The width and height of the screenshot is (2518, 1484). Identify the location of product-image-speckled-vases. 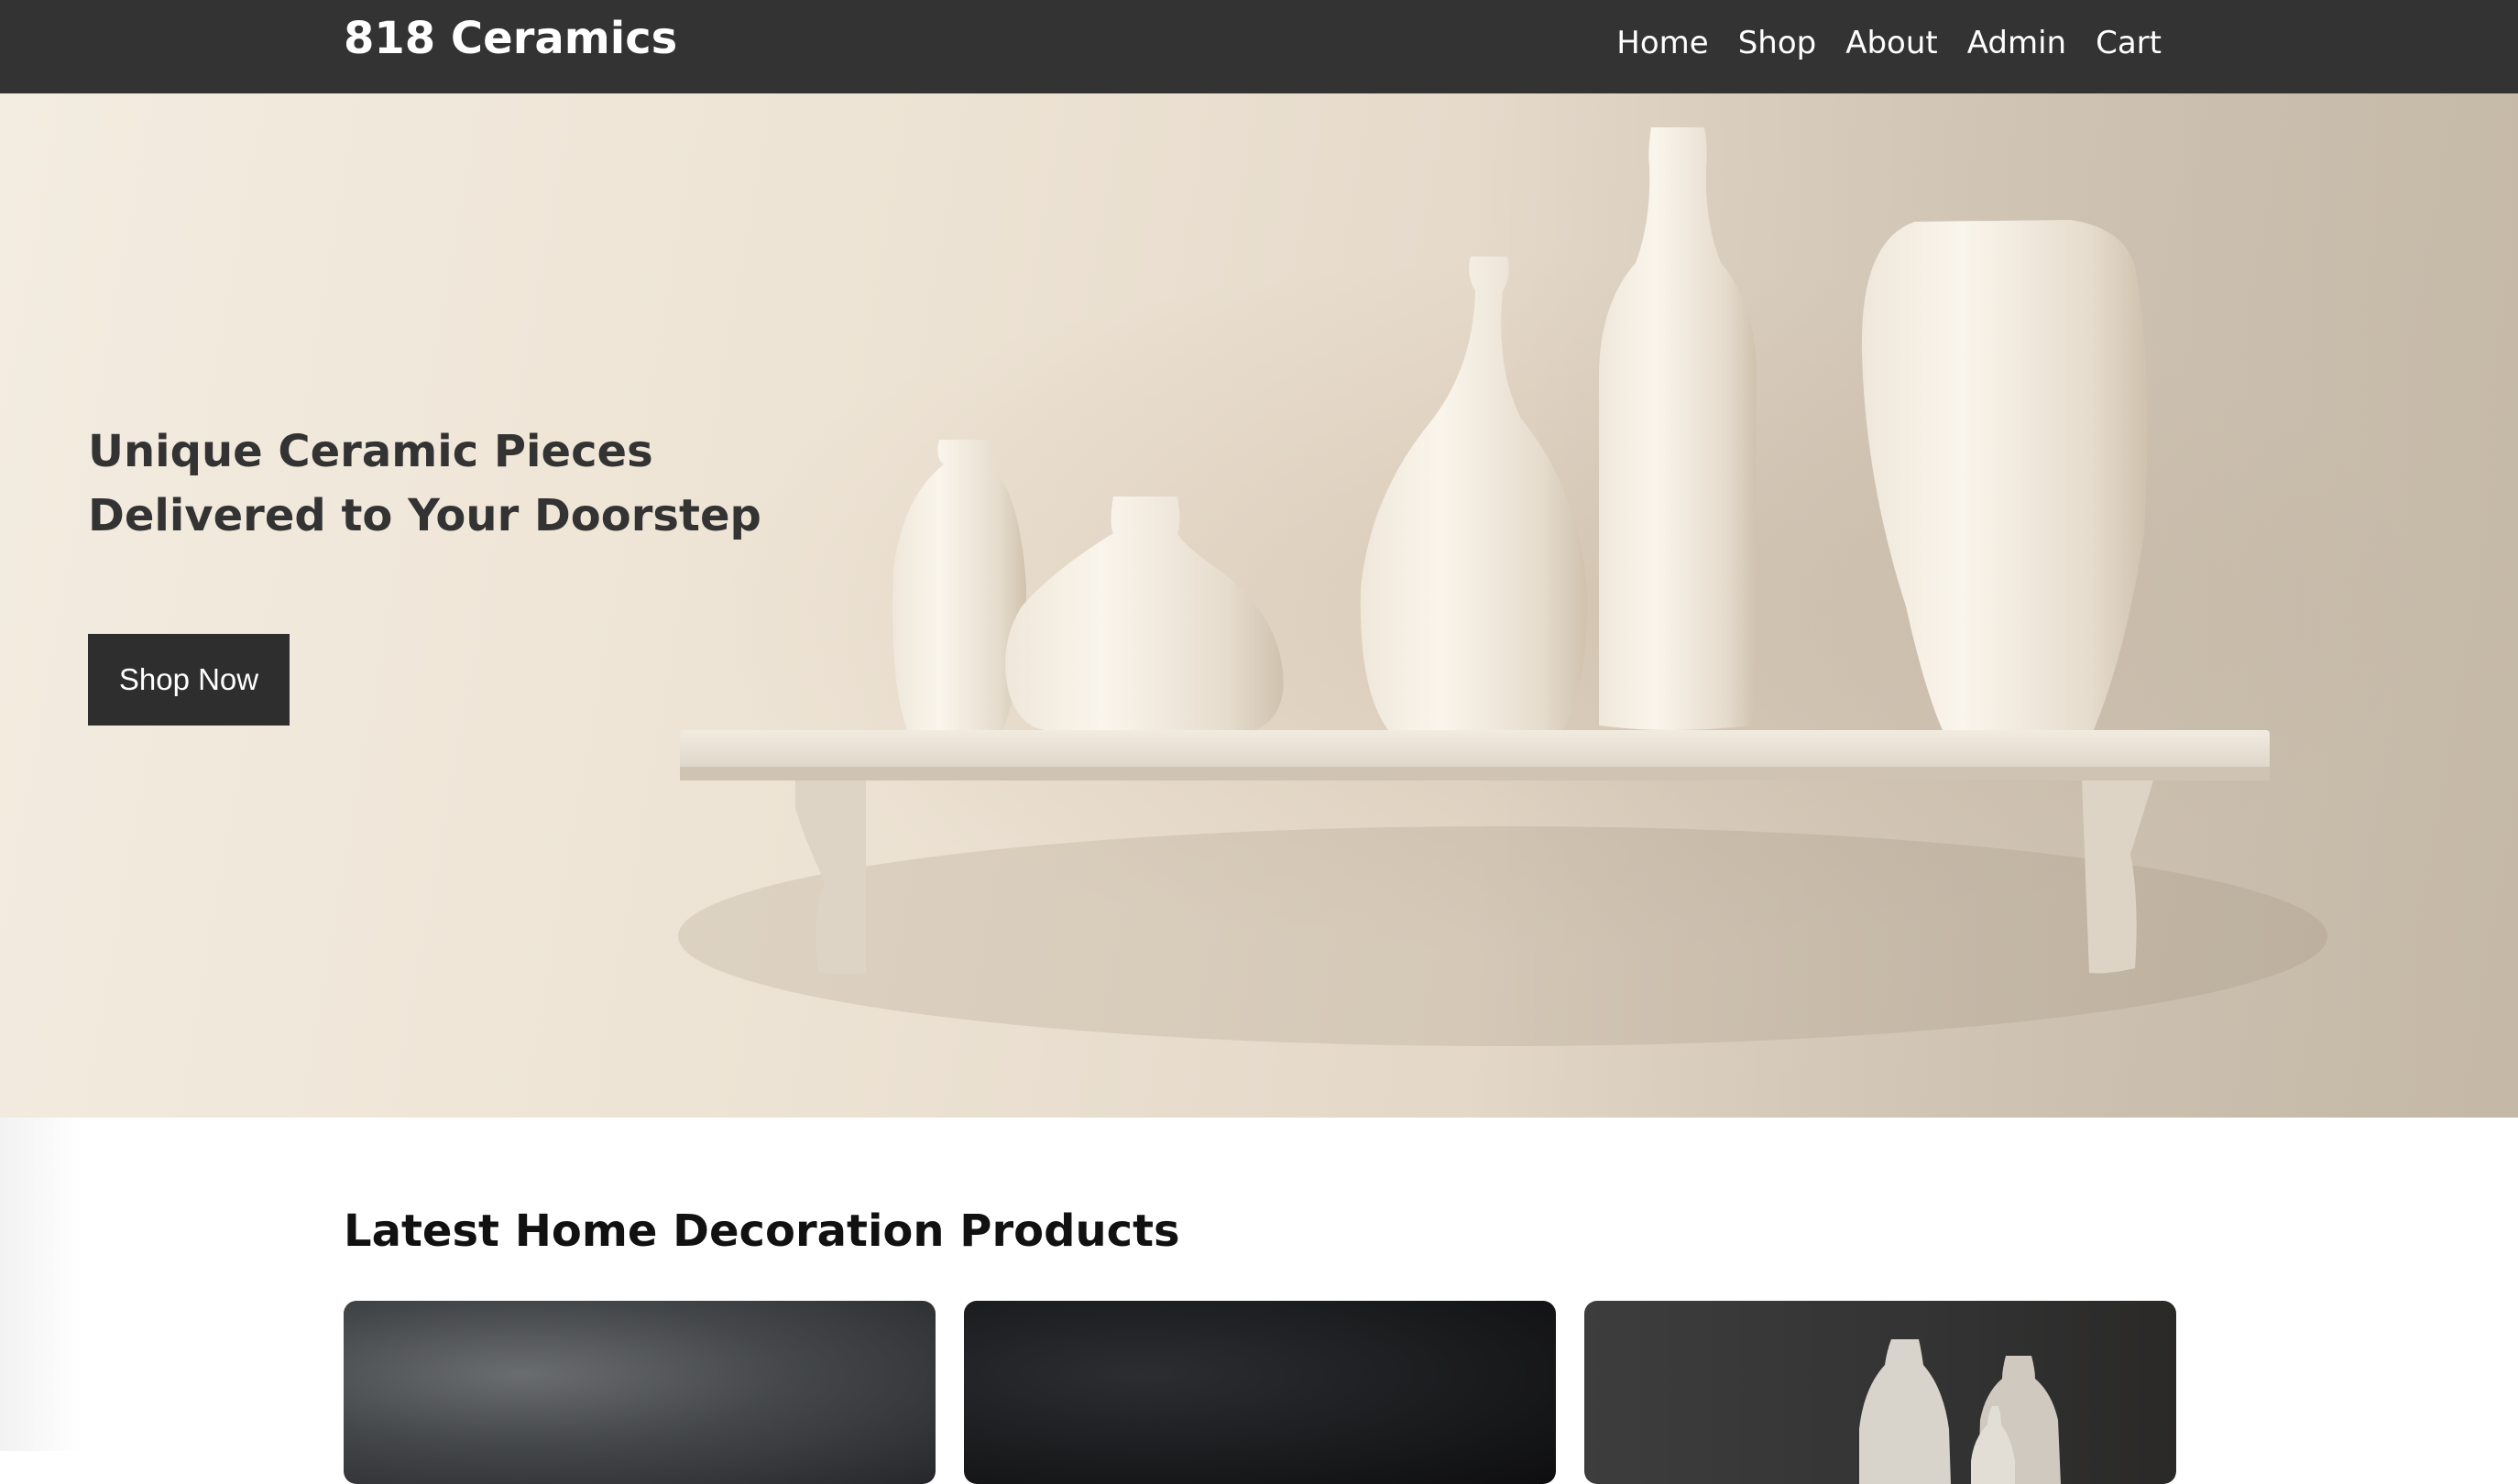
(1960, 1411).